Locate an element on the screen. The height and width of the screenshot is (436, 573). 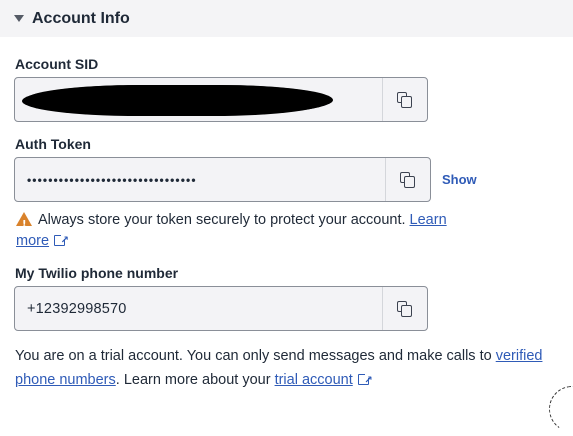
copy-auth-token-button is located at coordinates (407, 179).